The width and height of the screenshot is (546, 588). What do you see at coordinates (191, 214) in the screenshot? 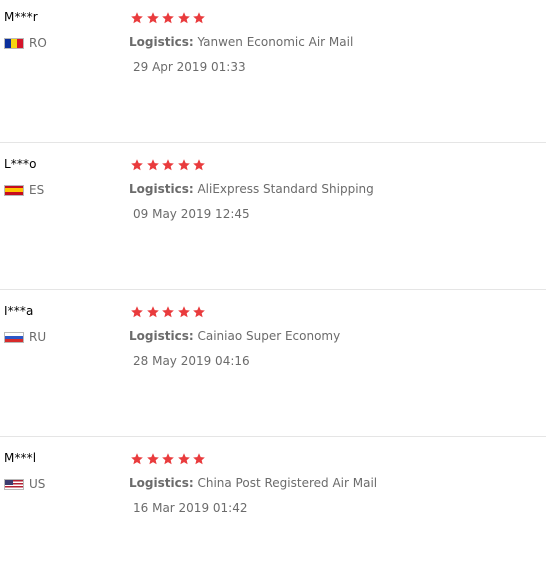
I see `review-date: 09 May 2019 12:45` at bounding box center [191, 214].